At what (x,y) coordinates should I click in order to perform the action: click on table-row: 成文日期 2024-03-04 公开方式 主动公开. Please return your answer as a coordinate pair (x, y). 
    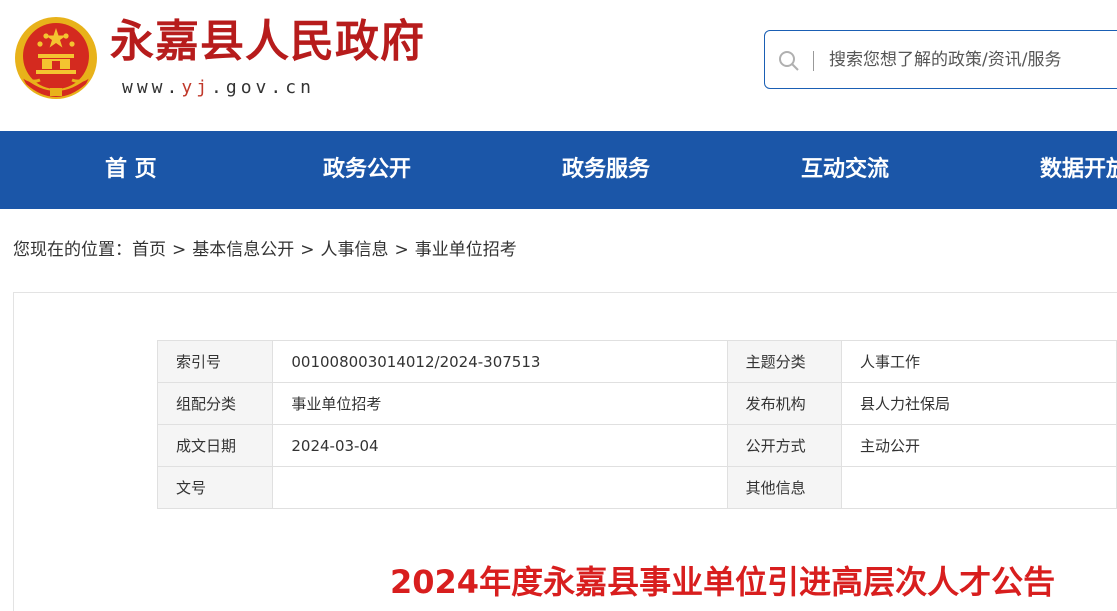
    Looking at the image, I should click on (636, 445).